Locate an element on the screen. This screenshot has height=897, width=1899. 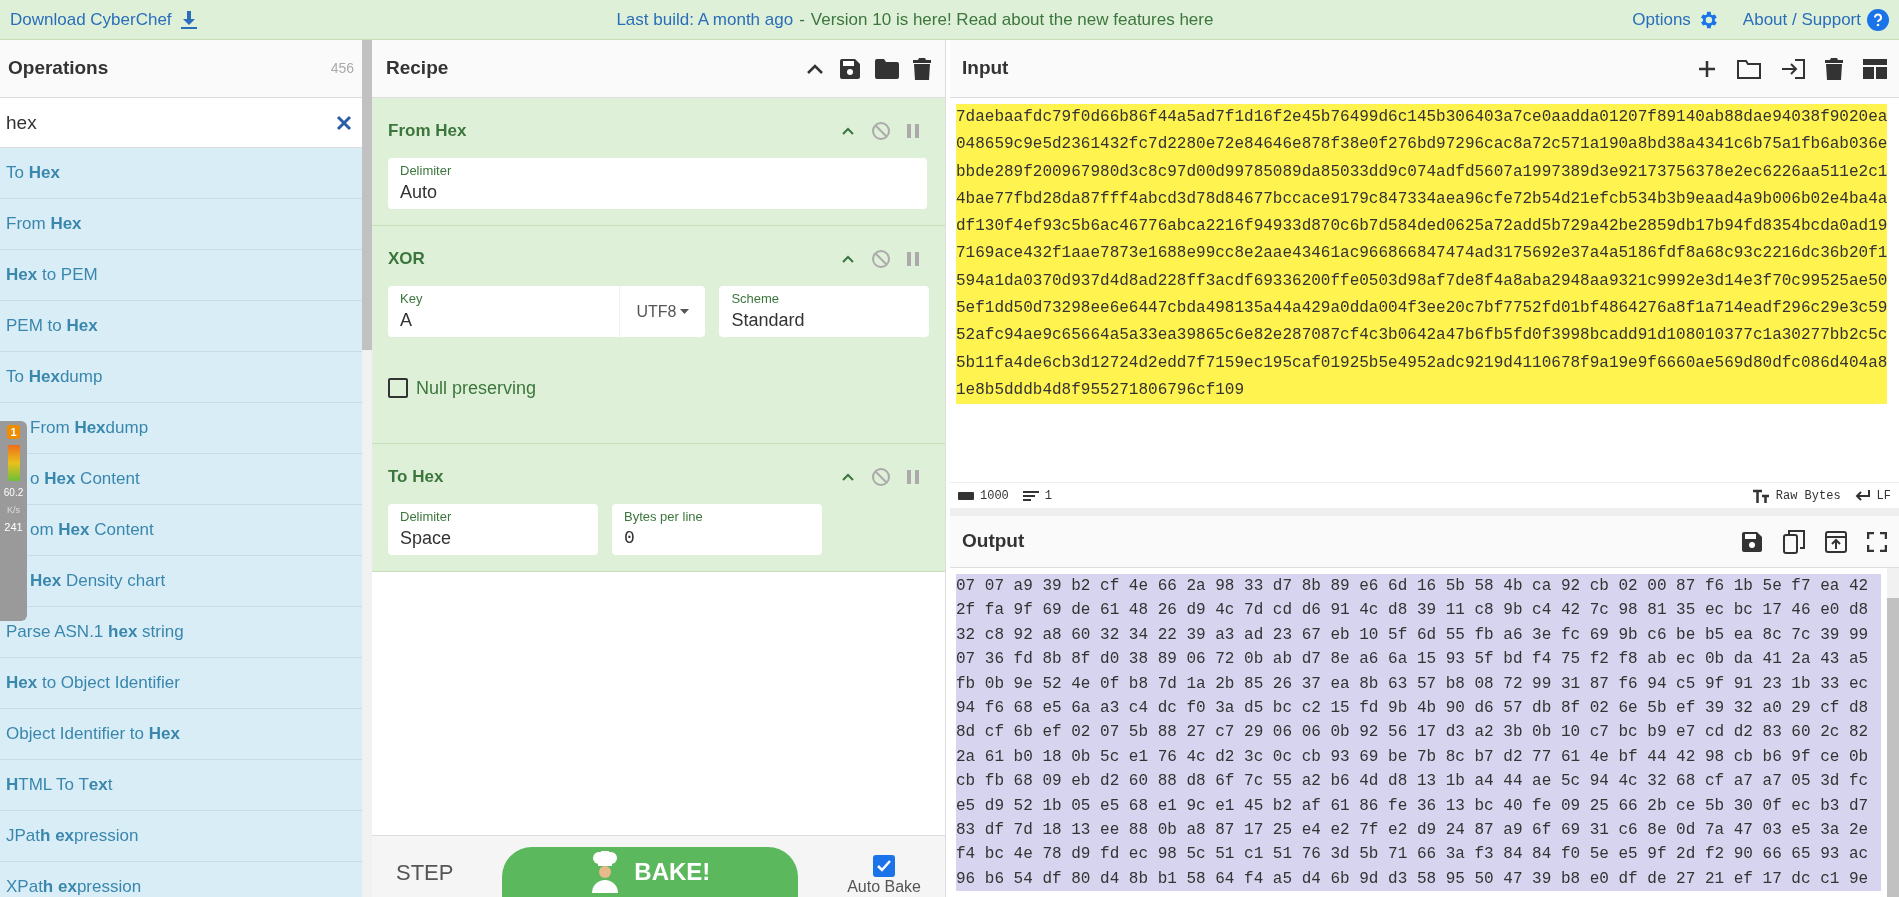
operation-item: Parse ASN.1 hex string is located at coordinates (95, 632).